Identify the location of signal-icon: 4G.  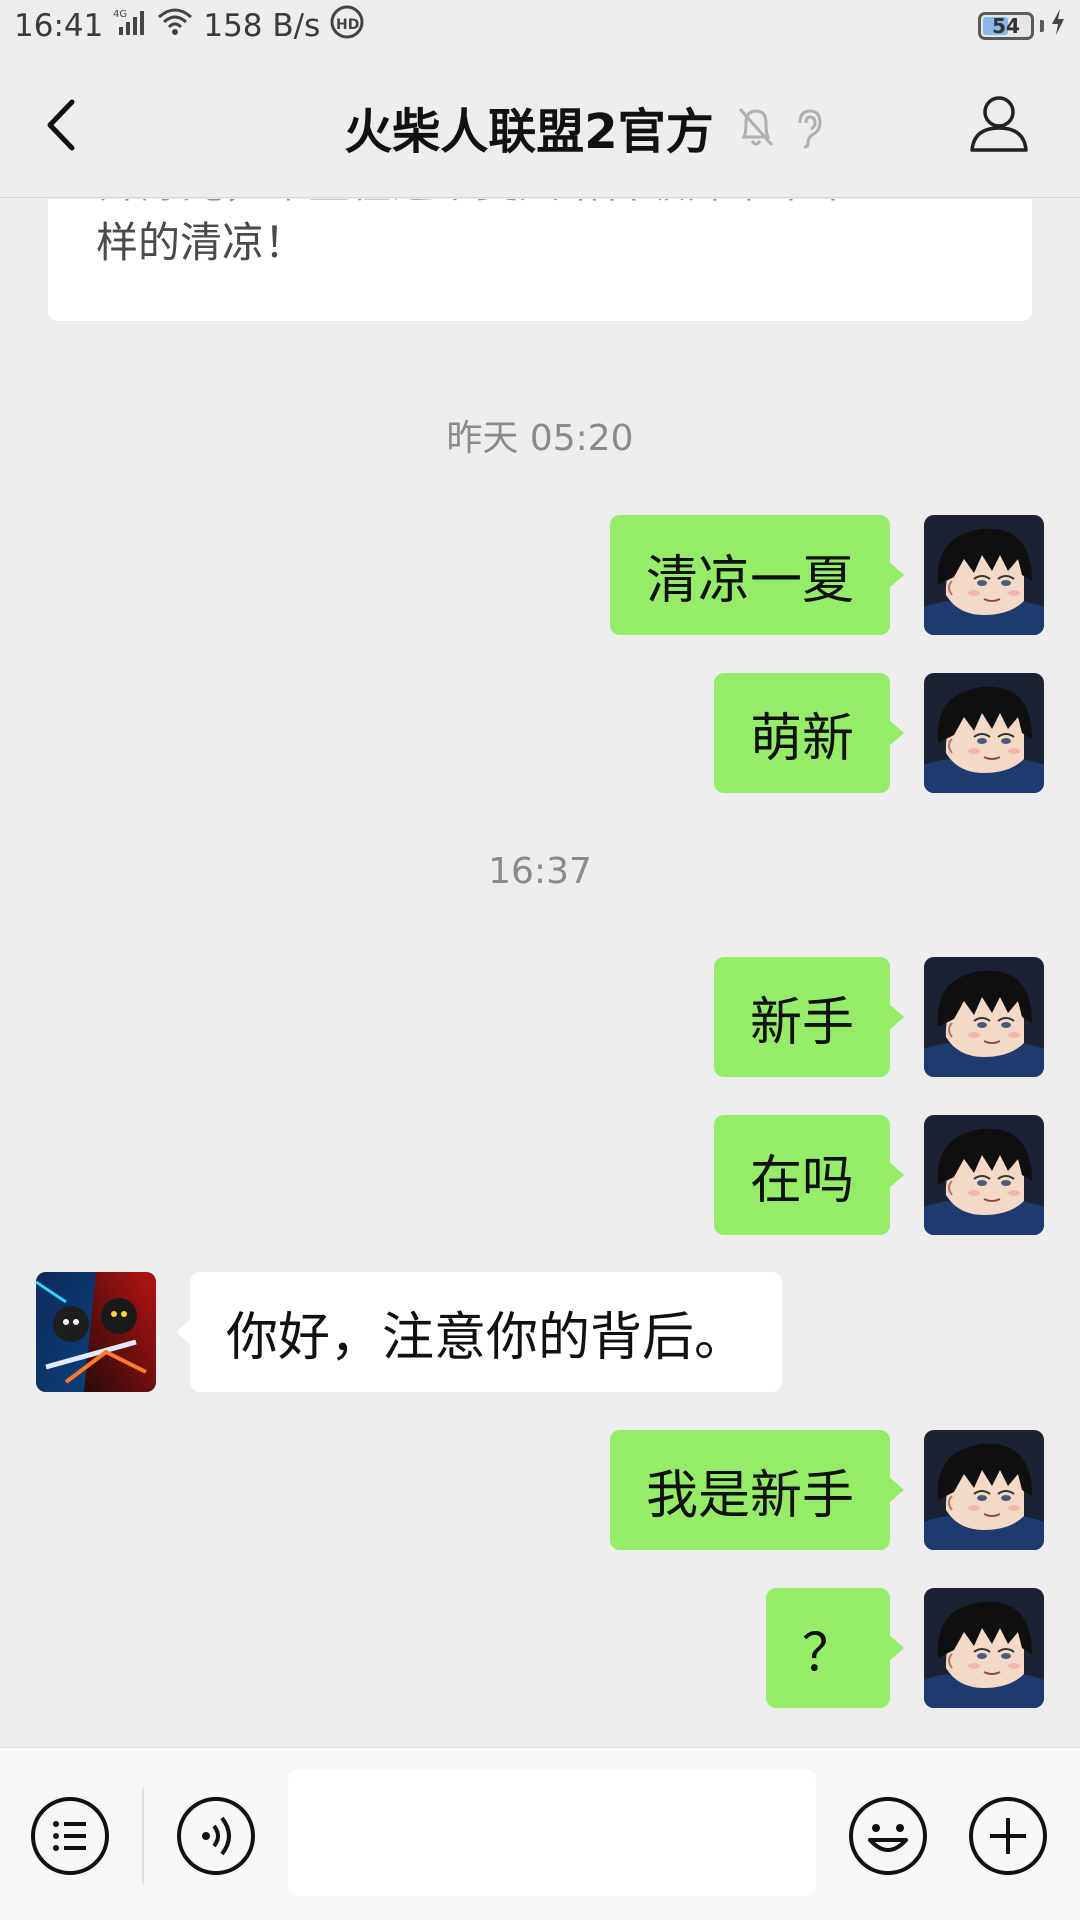
(130, 26).